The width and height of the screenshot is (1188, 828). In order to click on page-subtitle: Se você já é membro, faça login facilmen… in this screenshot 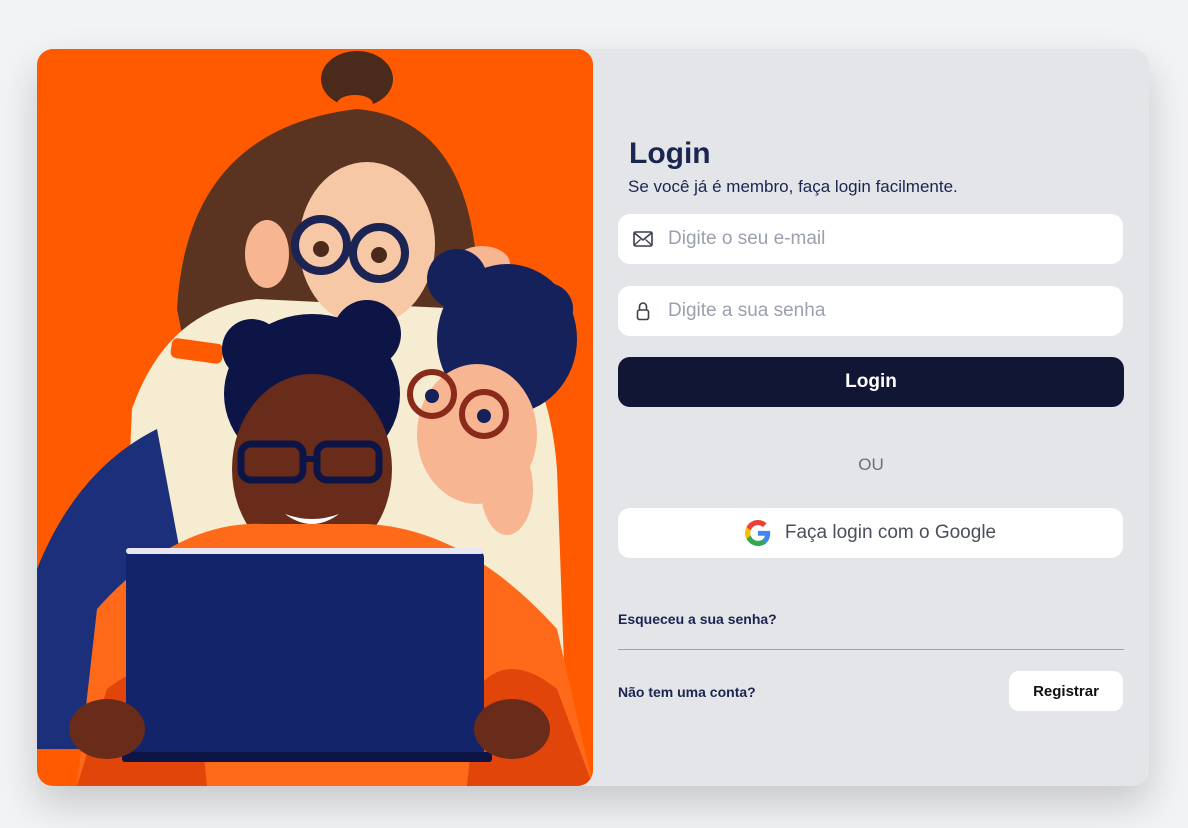, I will do `click(793, 186)`.